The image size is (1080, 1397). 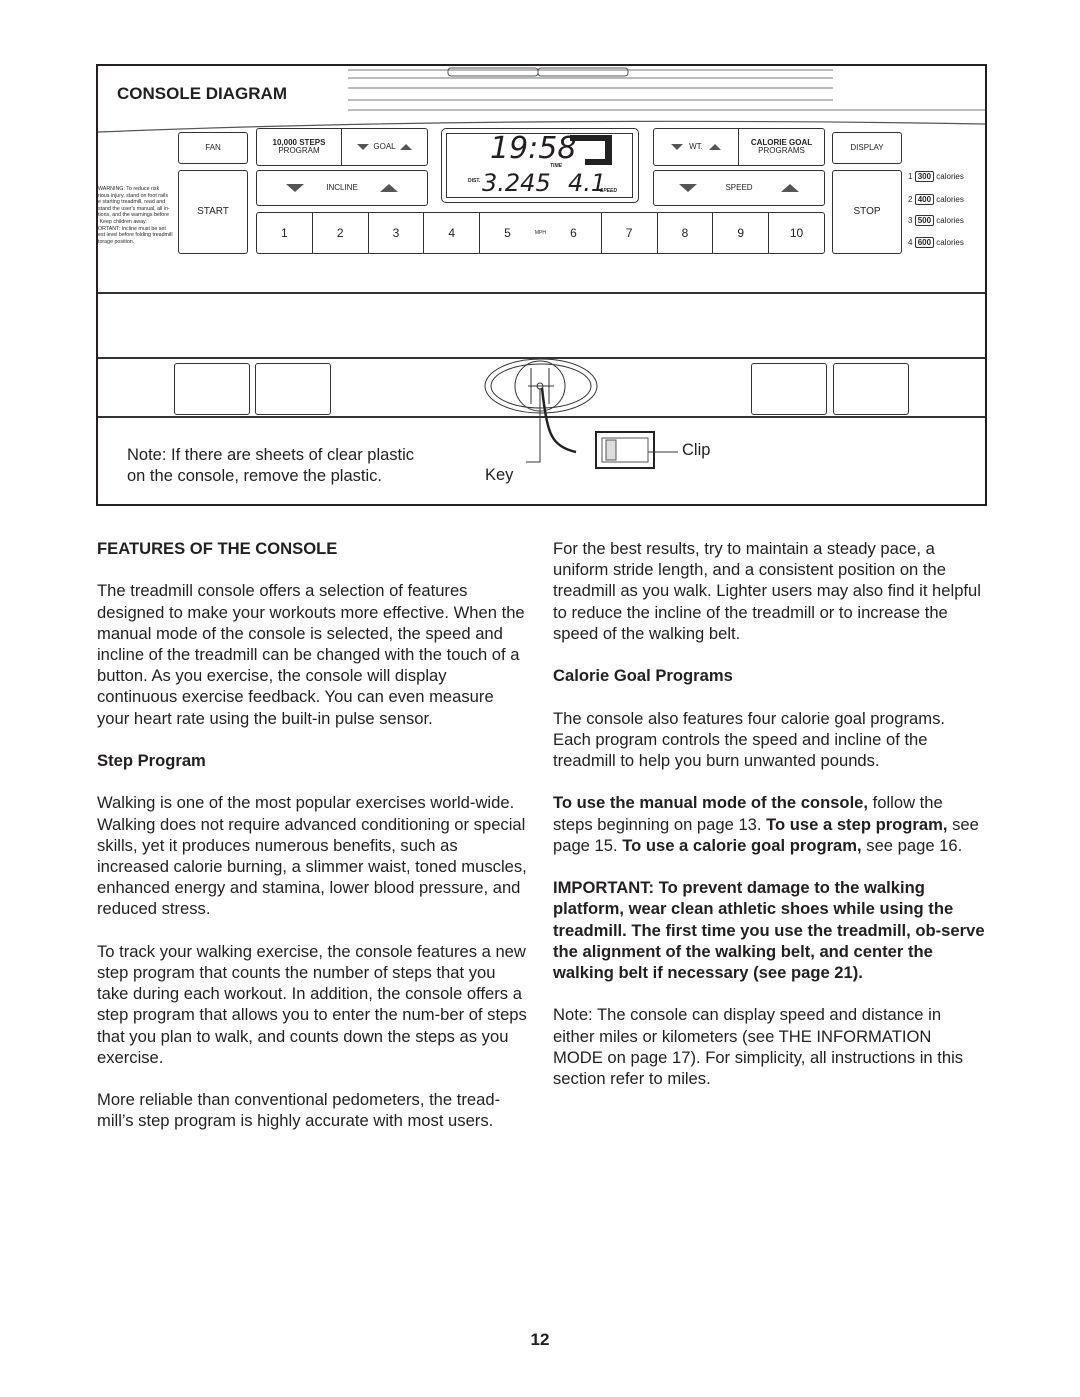 What do you see at coordinates (867, 212) in the screenshot?
I see `stop-button: STOP` at bounding box center [867, 212].